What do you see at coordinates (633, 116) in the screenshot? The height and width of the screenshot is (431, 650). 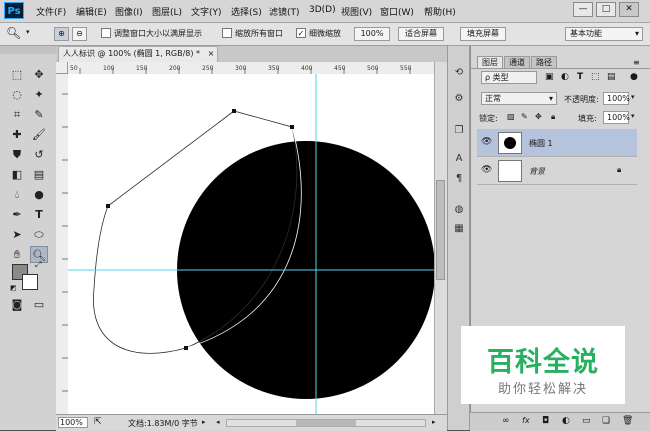 I see `fill-arrow-icon: ▾` at bounding box center [633, 116].